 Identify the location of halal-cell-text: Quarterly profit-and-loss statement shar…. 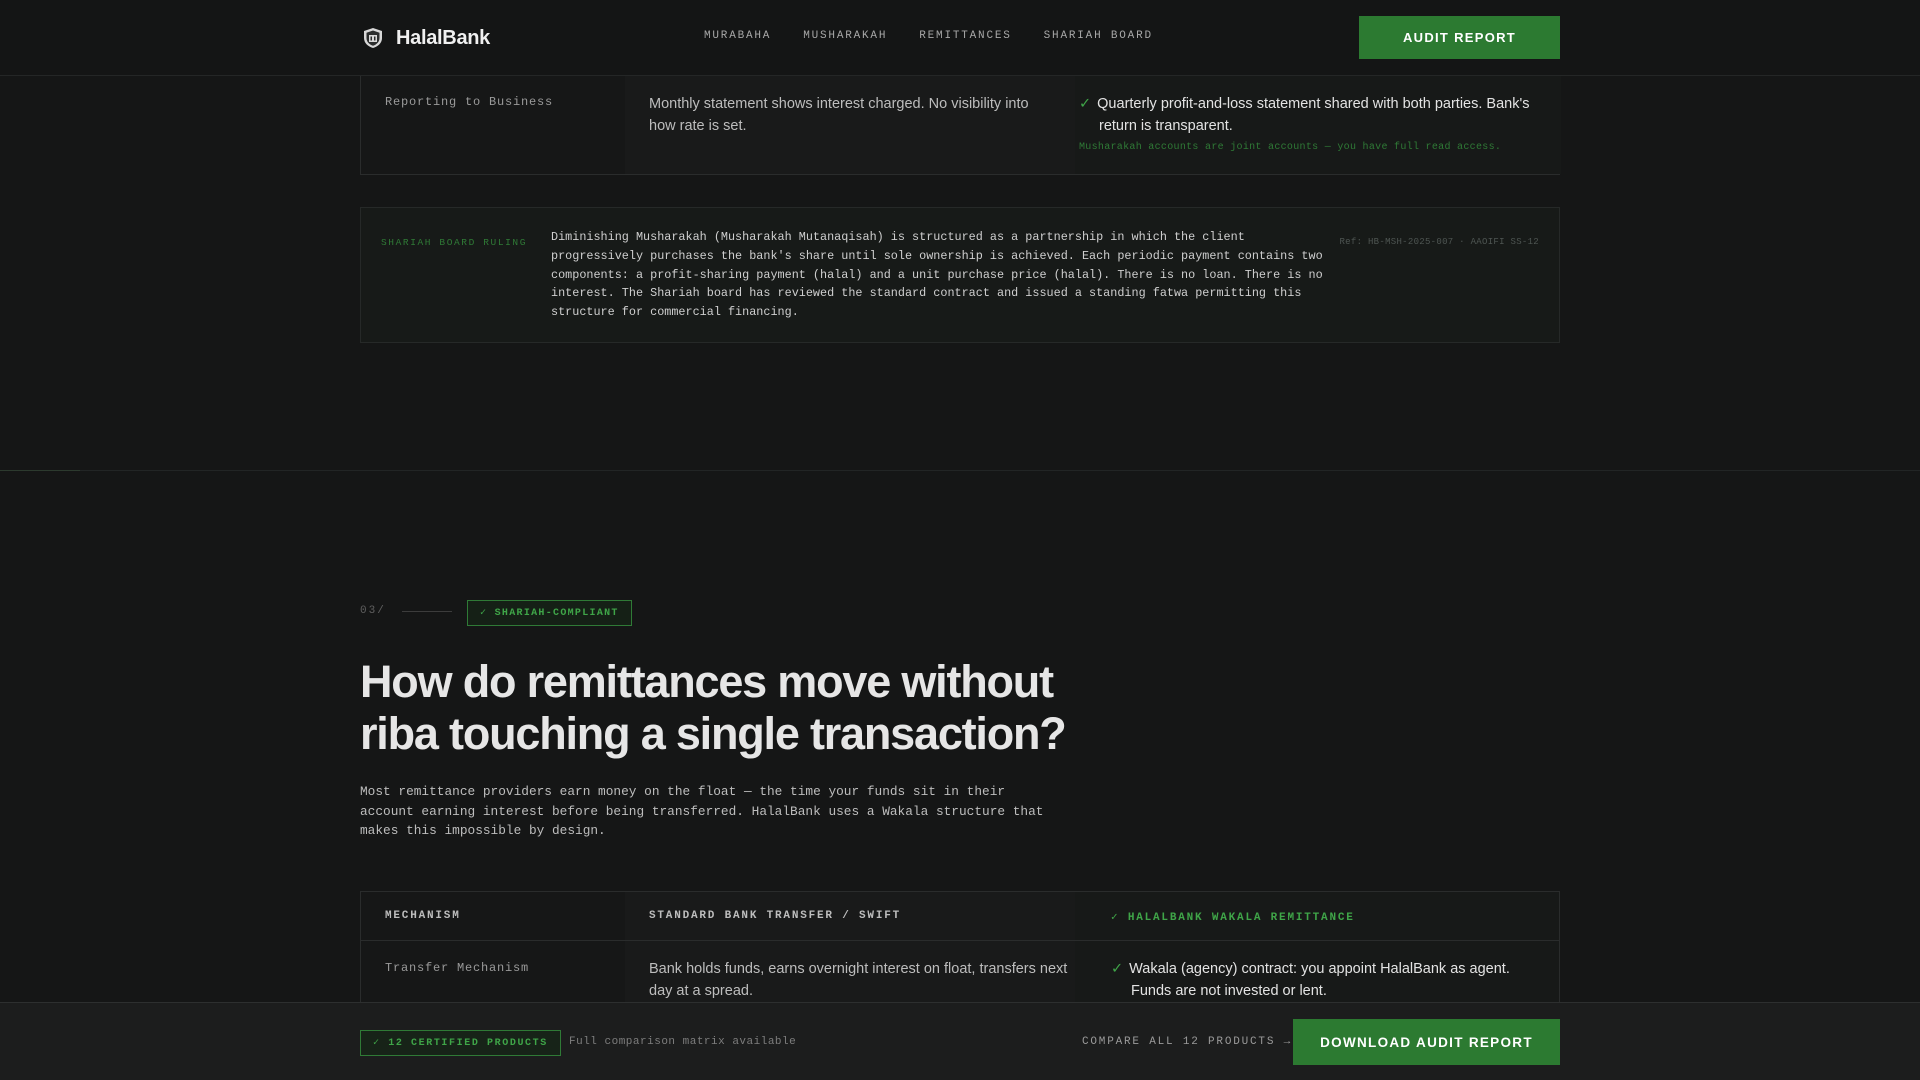
(1313, 115).